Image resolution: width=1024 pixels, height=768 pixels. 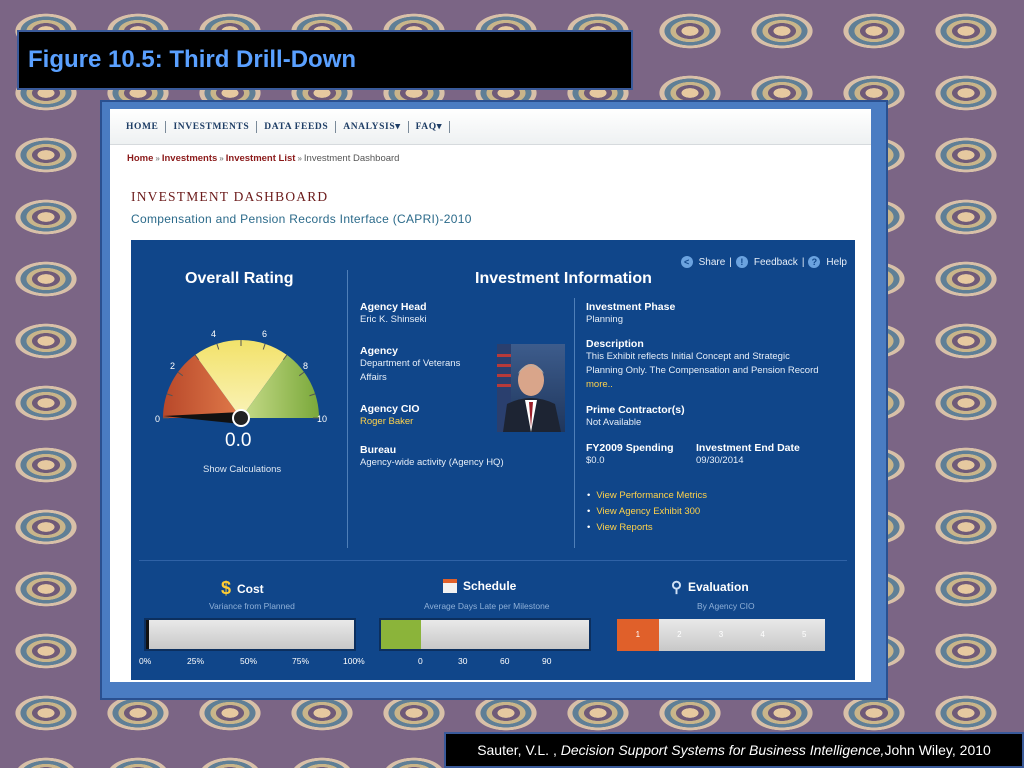 What do you see at coordinates (595, 460) in the screenshot?
I see `spending-value: $0.0` at bounding box center [595, 460].